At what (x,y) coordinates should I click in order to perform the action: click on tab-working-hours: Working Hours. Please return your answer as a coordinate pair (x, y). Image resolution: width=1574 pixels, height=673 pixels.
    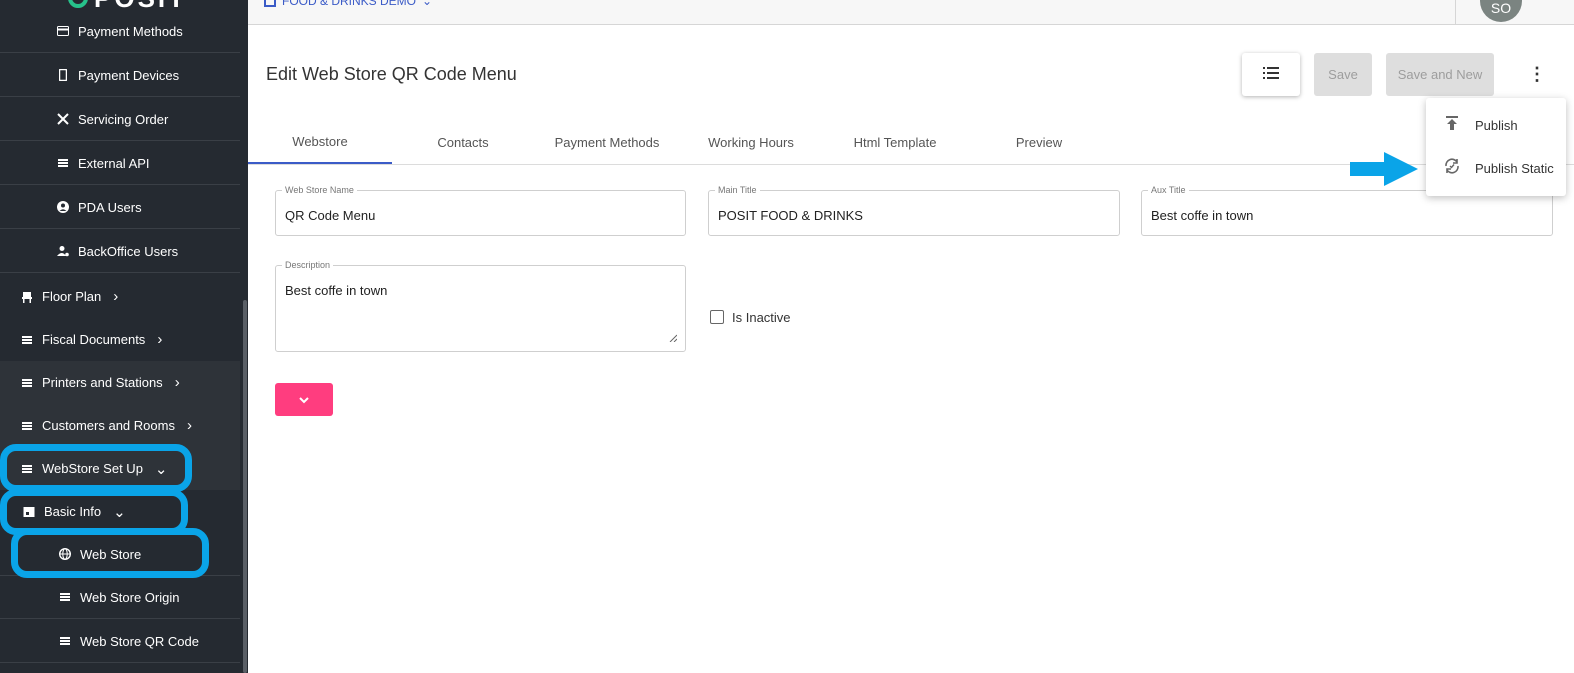
    Looking at the image, I should click on (751, 142).